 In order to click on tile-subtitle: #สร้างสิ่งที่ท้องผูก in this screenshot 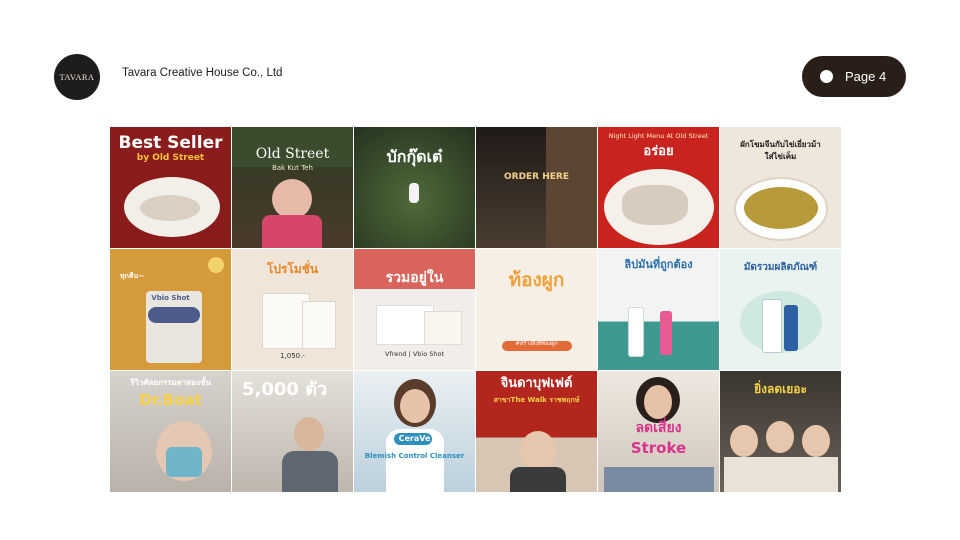, I will do `click(536, 344)`.